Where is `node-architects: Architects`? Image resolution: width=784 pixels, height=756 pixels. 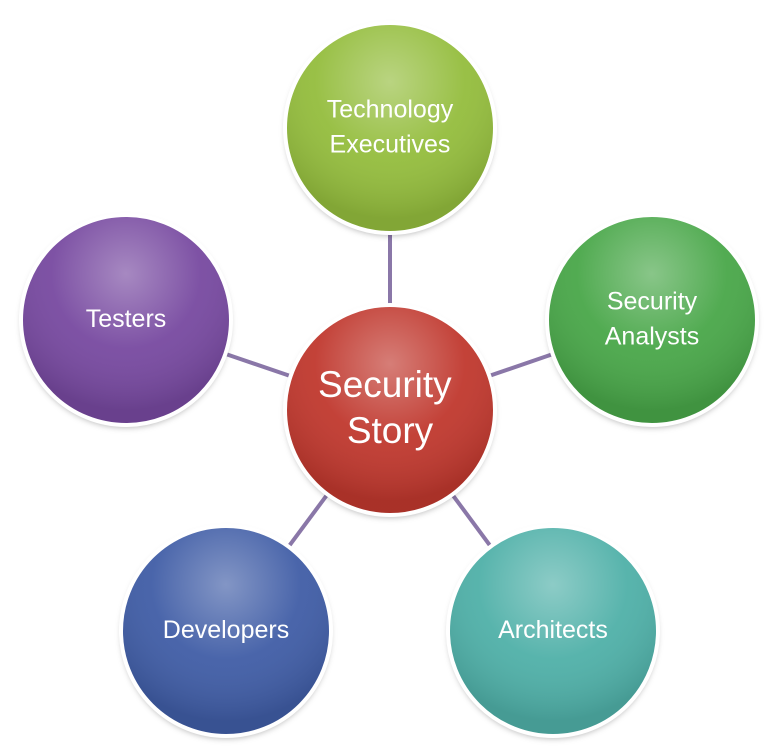
node-architects: Architects is located at coordinates (553, 631).